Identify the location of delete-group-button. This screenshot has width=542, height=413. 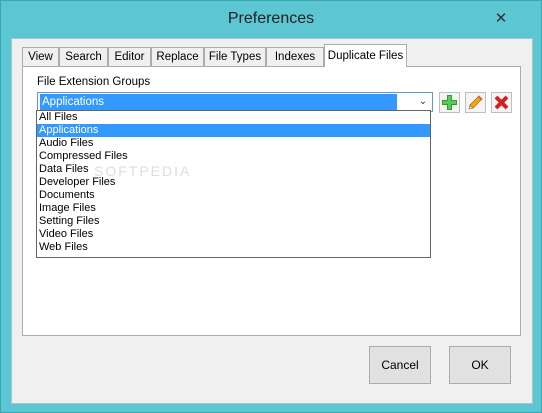
(501, 102).